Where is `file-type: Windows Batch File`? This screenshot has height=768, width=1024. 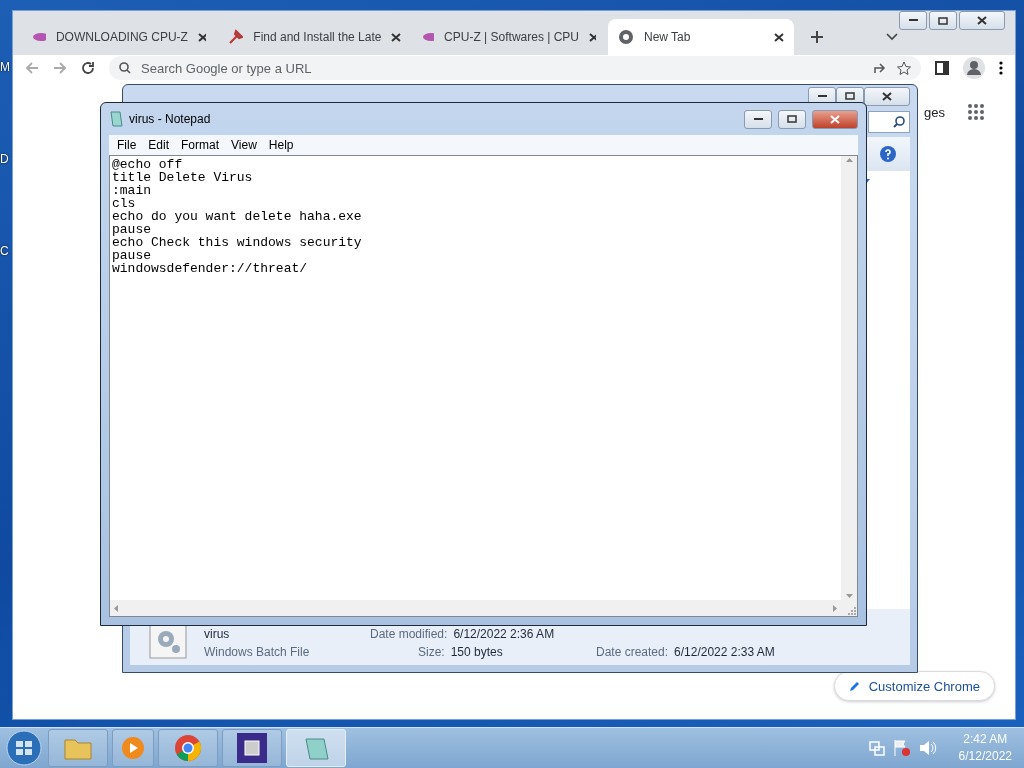 file-type: Windows Batch File is located at coordinates (257, 652).